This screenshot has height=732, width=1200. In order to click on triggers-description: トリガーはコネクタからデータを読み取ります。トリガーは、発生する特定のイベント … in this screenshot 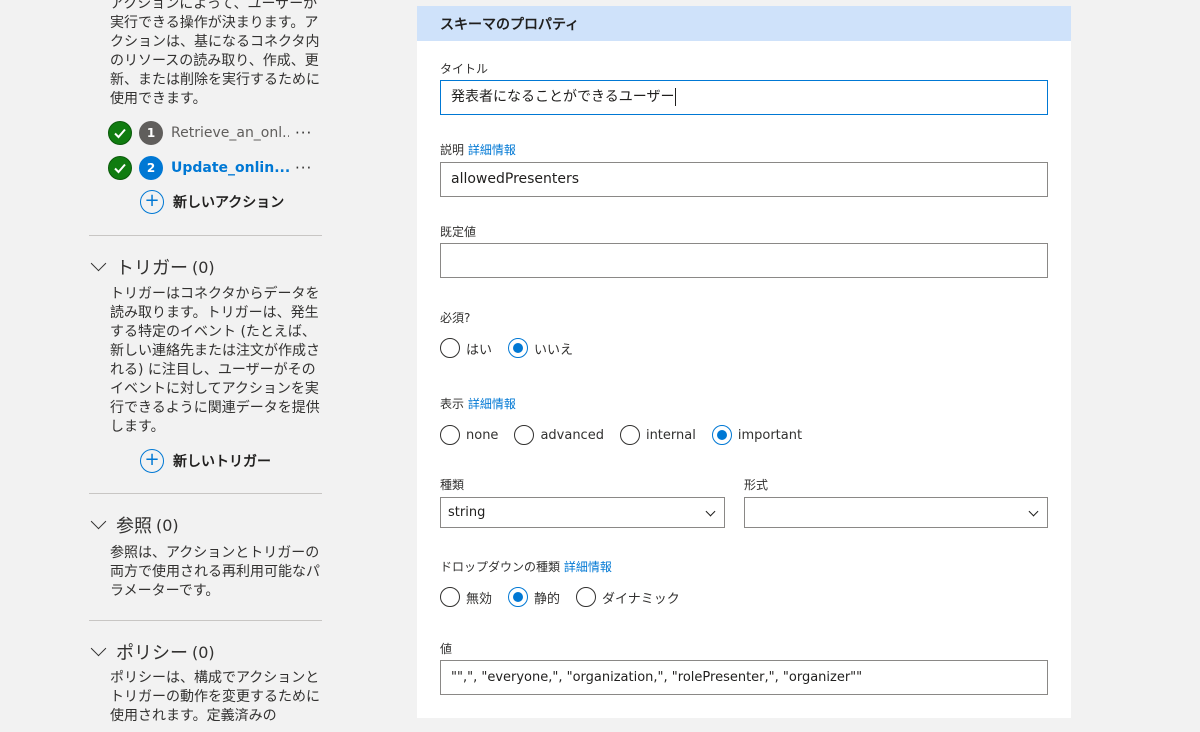, I will do `click(215, 360)`.